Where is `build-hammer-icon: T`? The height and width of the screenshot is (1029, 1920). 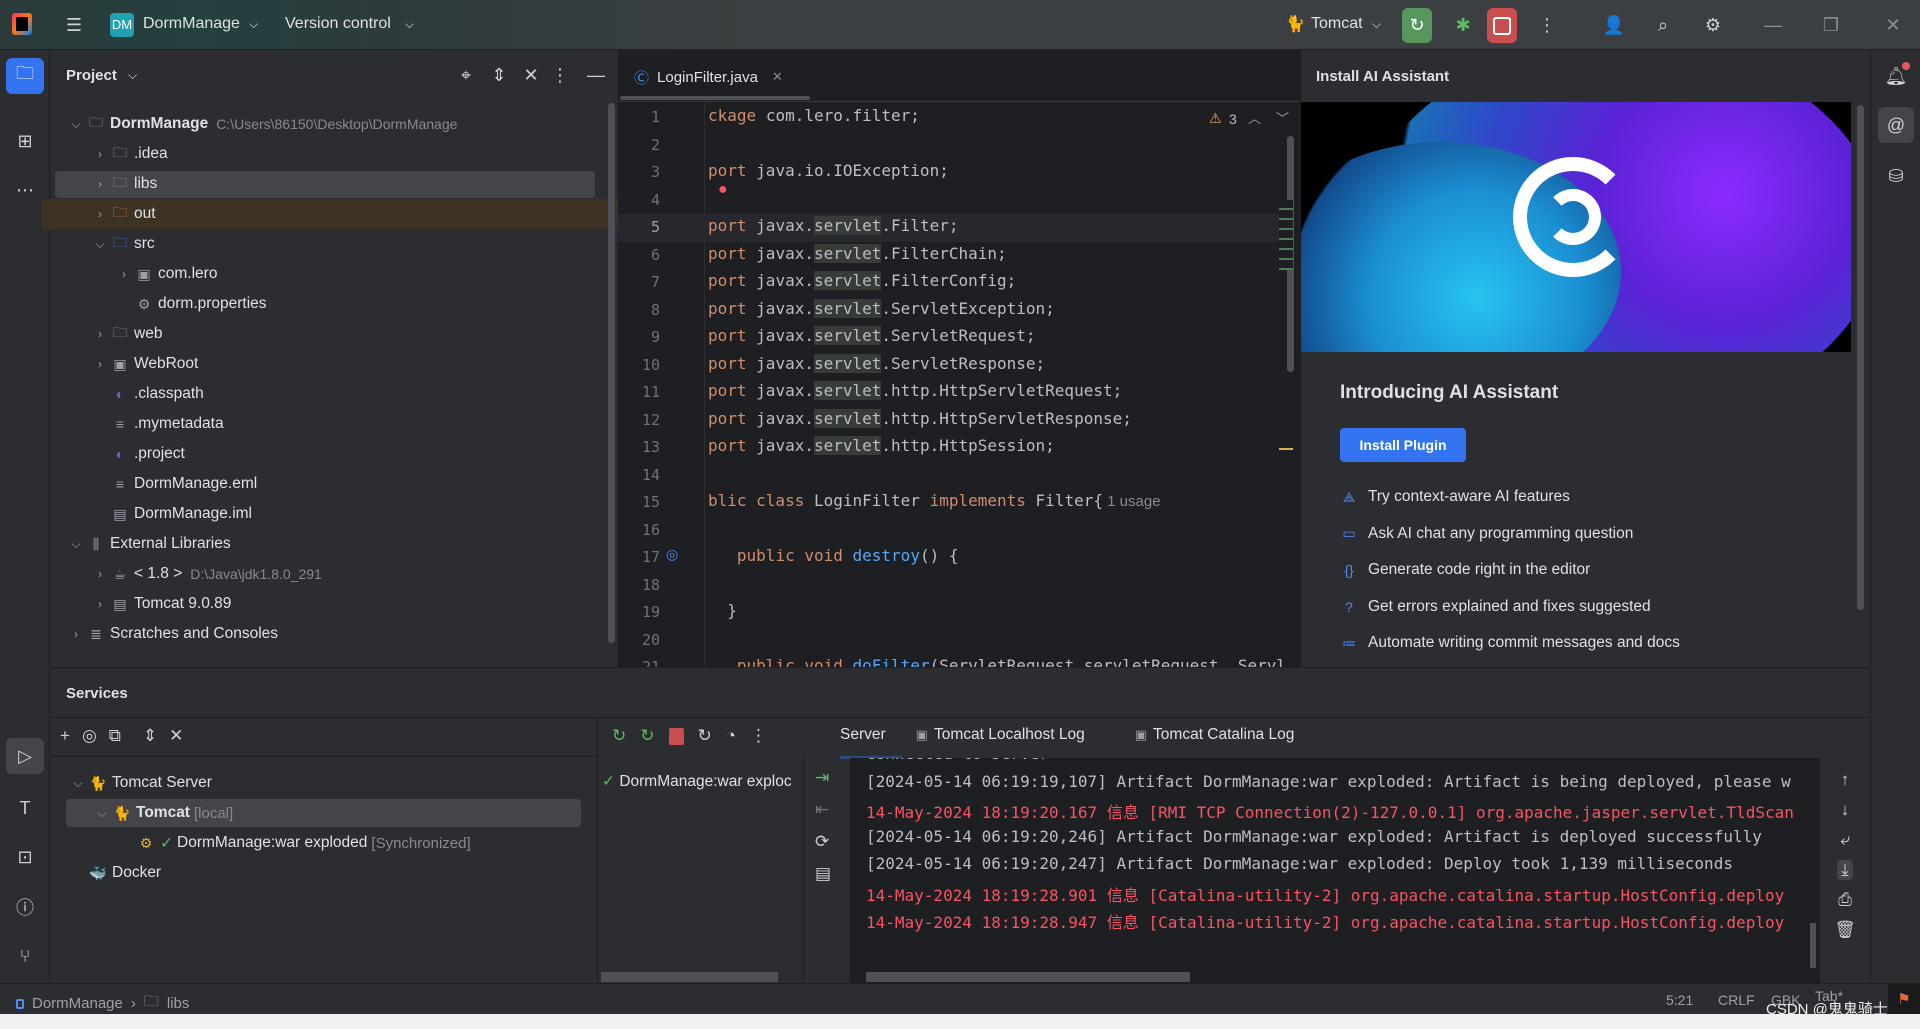
build-hammer-icon: T is located at coordinates (25, 808).